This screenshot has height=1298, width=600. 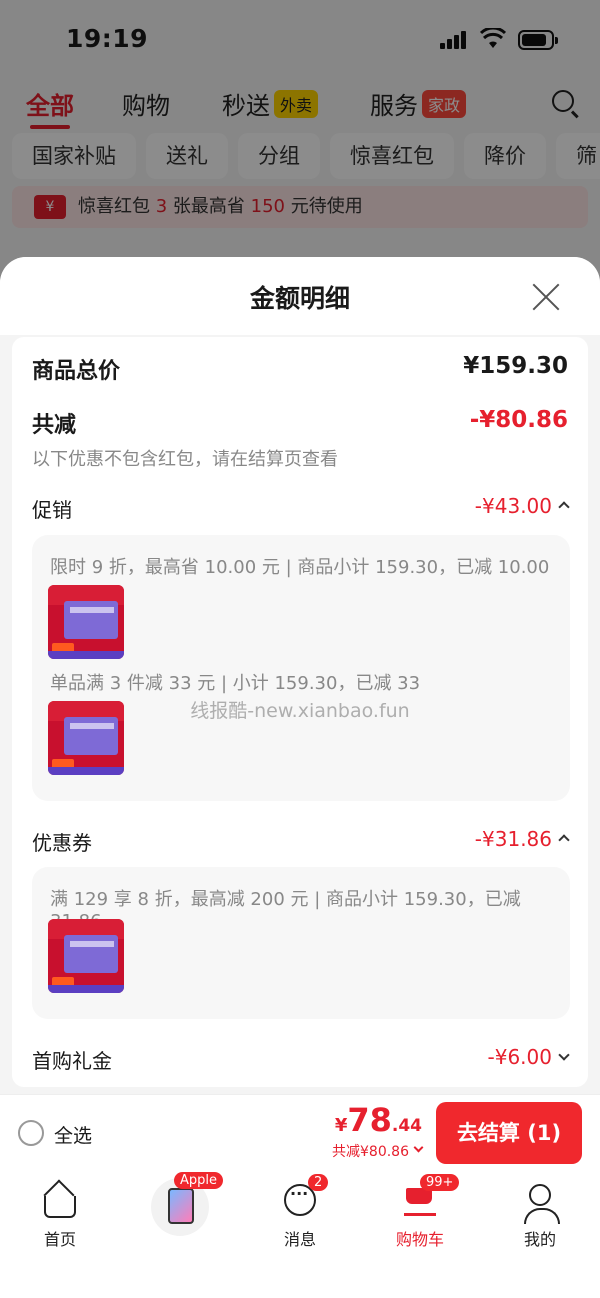 I want to click on tab-cart-label: 购物车, so click(x=419, y=1239).